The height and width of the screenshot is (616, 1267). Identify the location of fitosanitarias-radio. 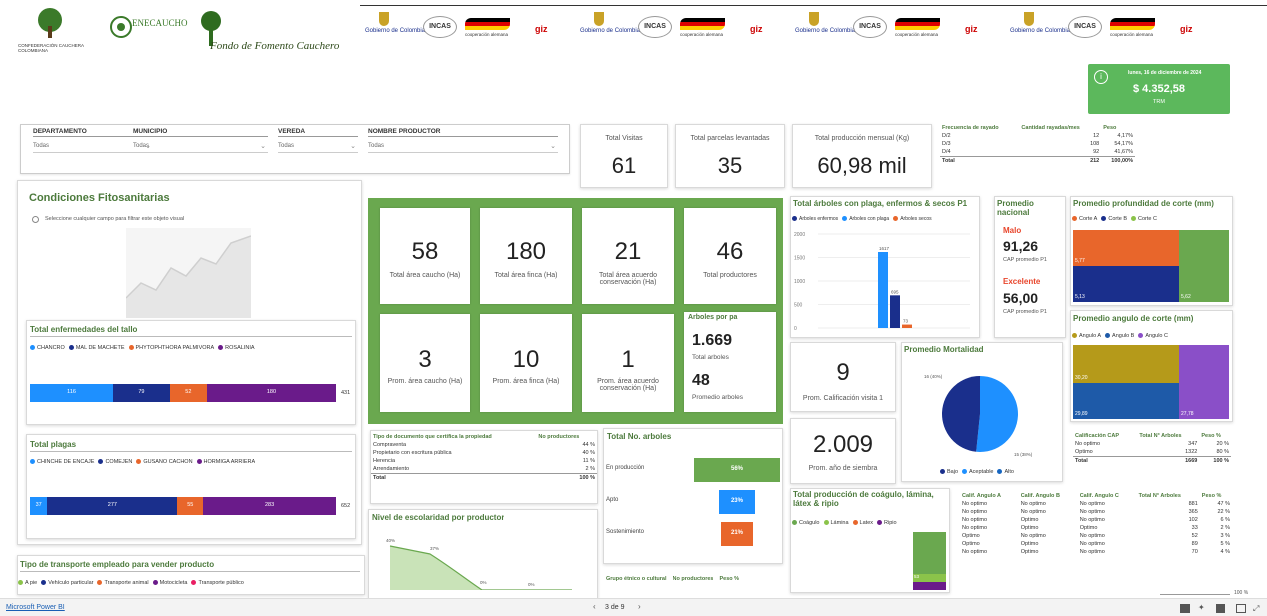
(35, 219).